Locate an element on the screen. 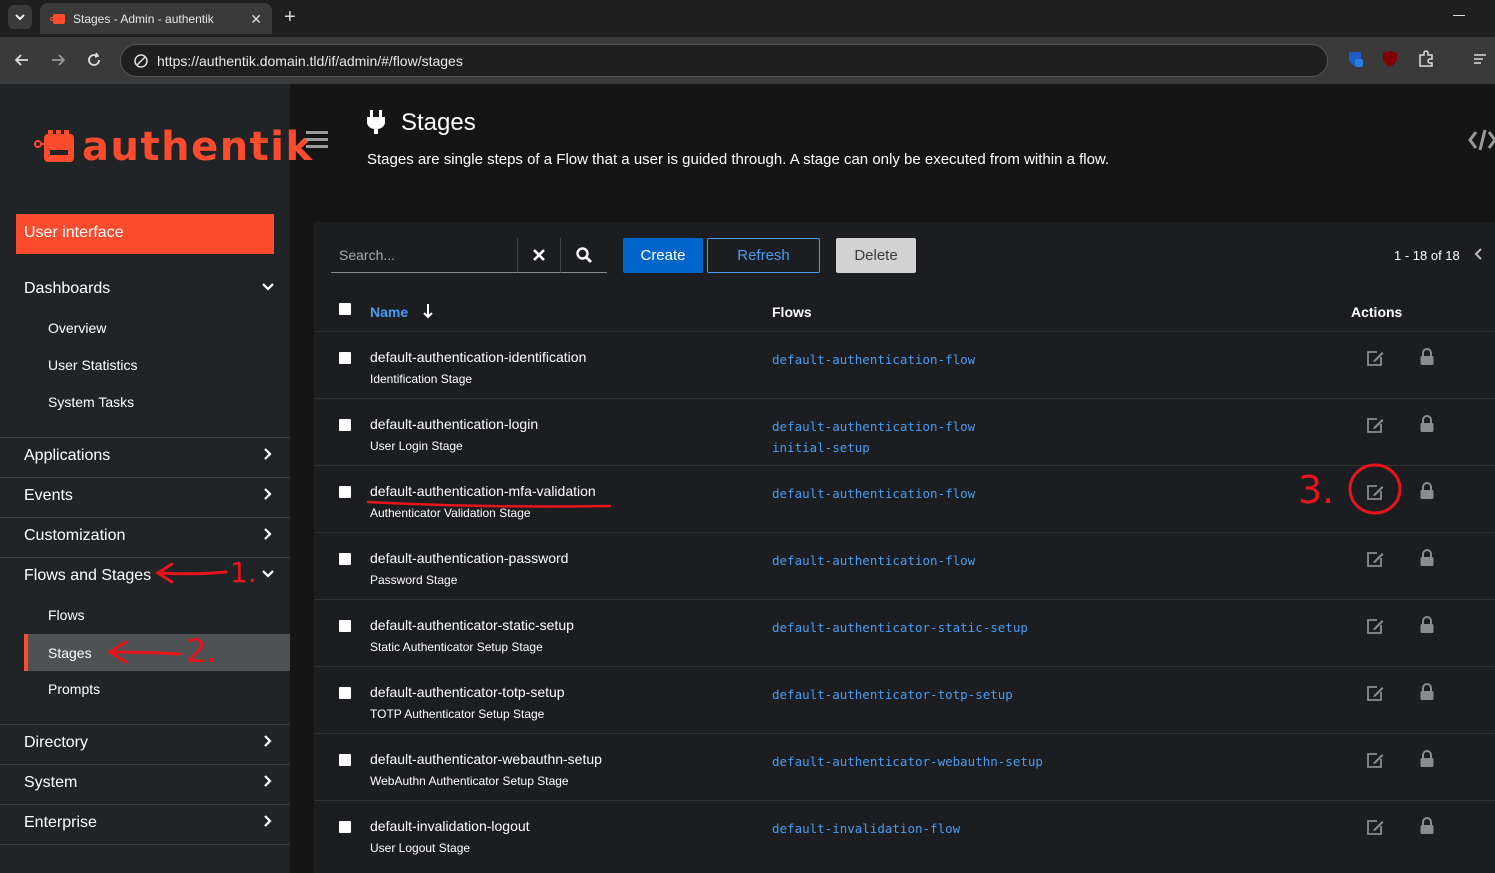  annotation-circle is located at coordinates (1375, 489).